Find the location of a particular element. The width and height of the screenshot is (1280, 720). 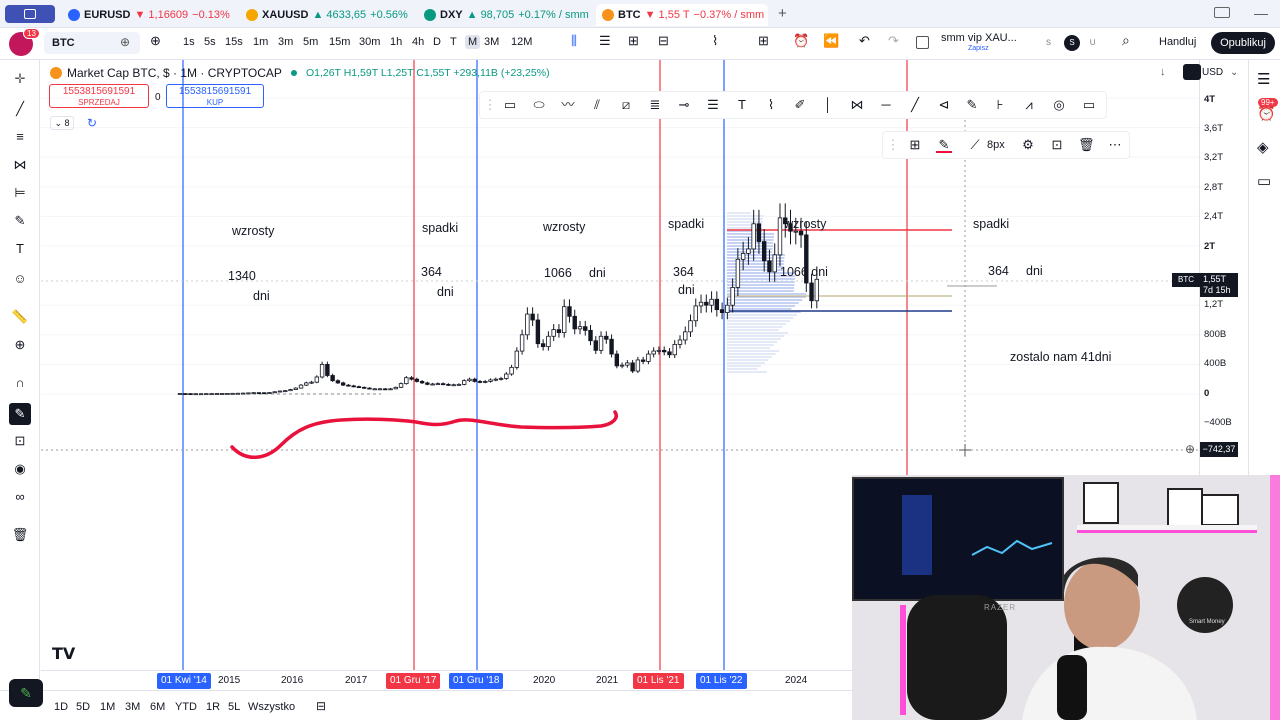

range-wszystko: Wszystko is located at coordinates (271, 707).